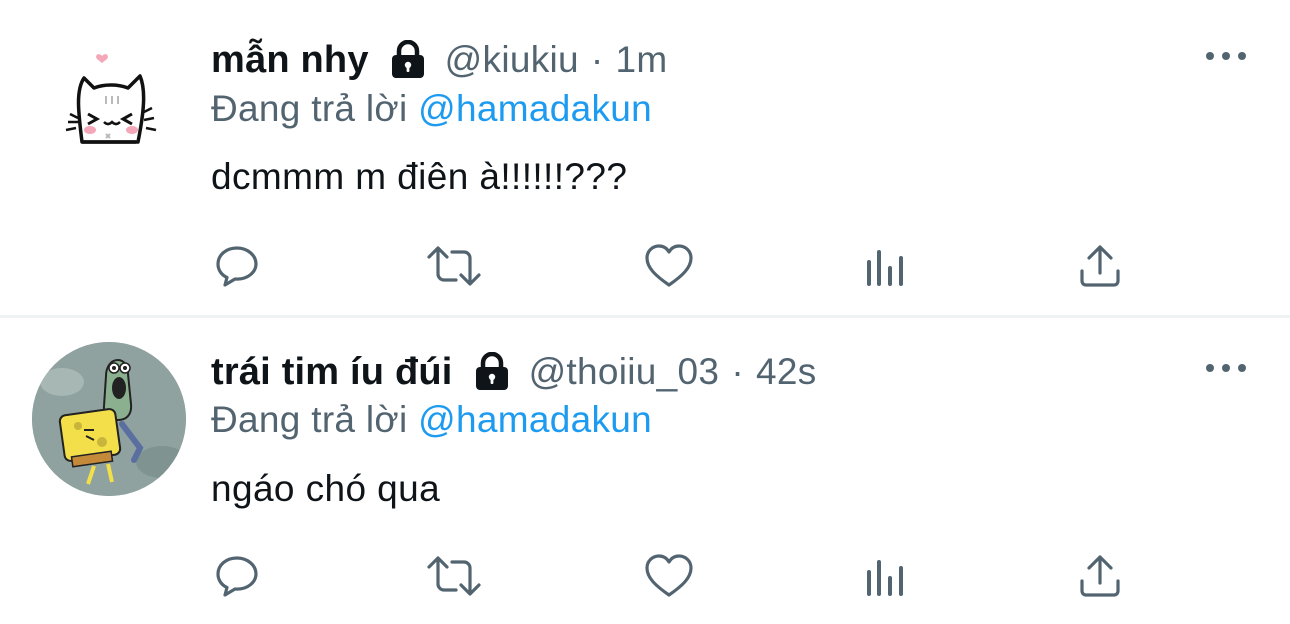 Image resolution: width=1290 pixels, height=624 pixels. Describe the element at coordinates (439, 60) in the screenshot. I see `tweet-header: mẫn nhy @kiukiu · 1m` at that location.